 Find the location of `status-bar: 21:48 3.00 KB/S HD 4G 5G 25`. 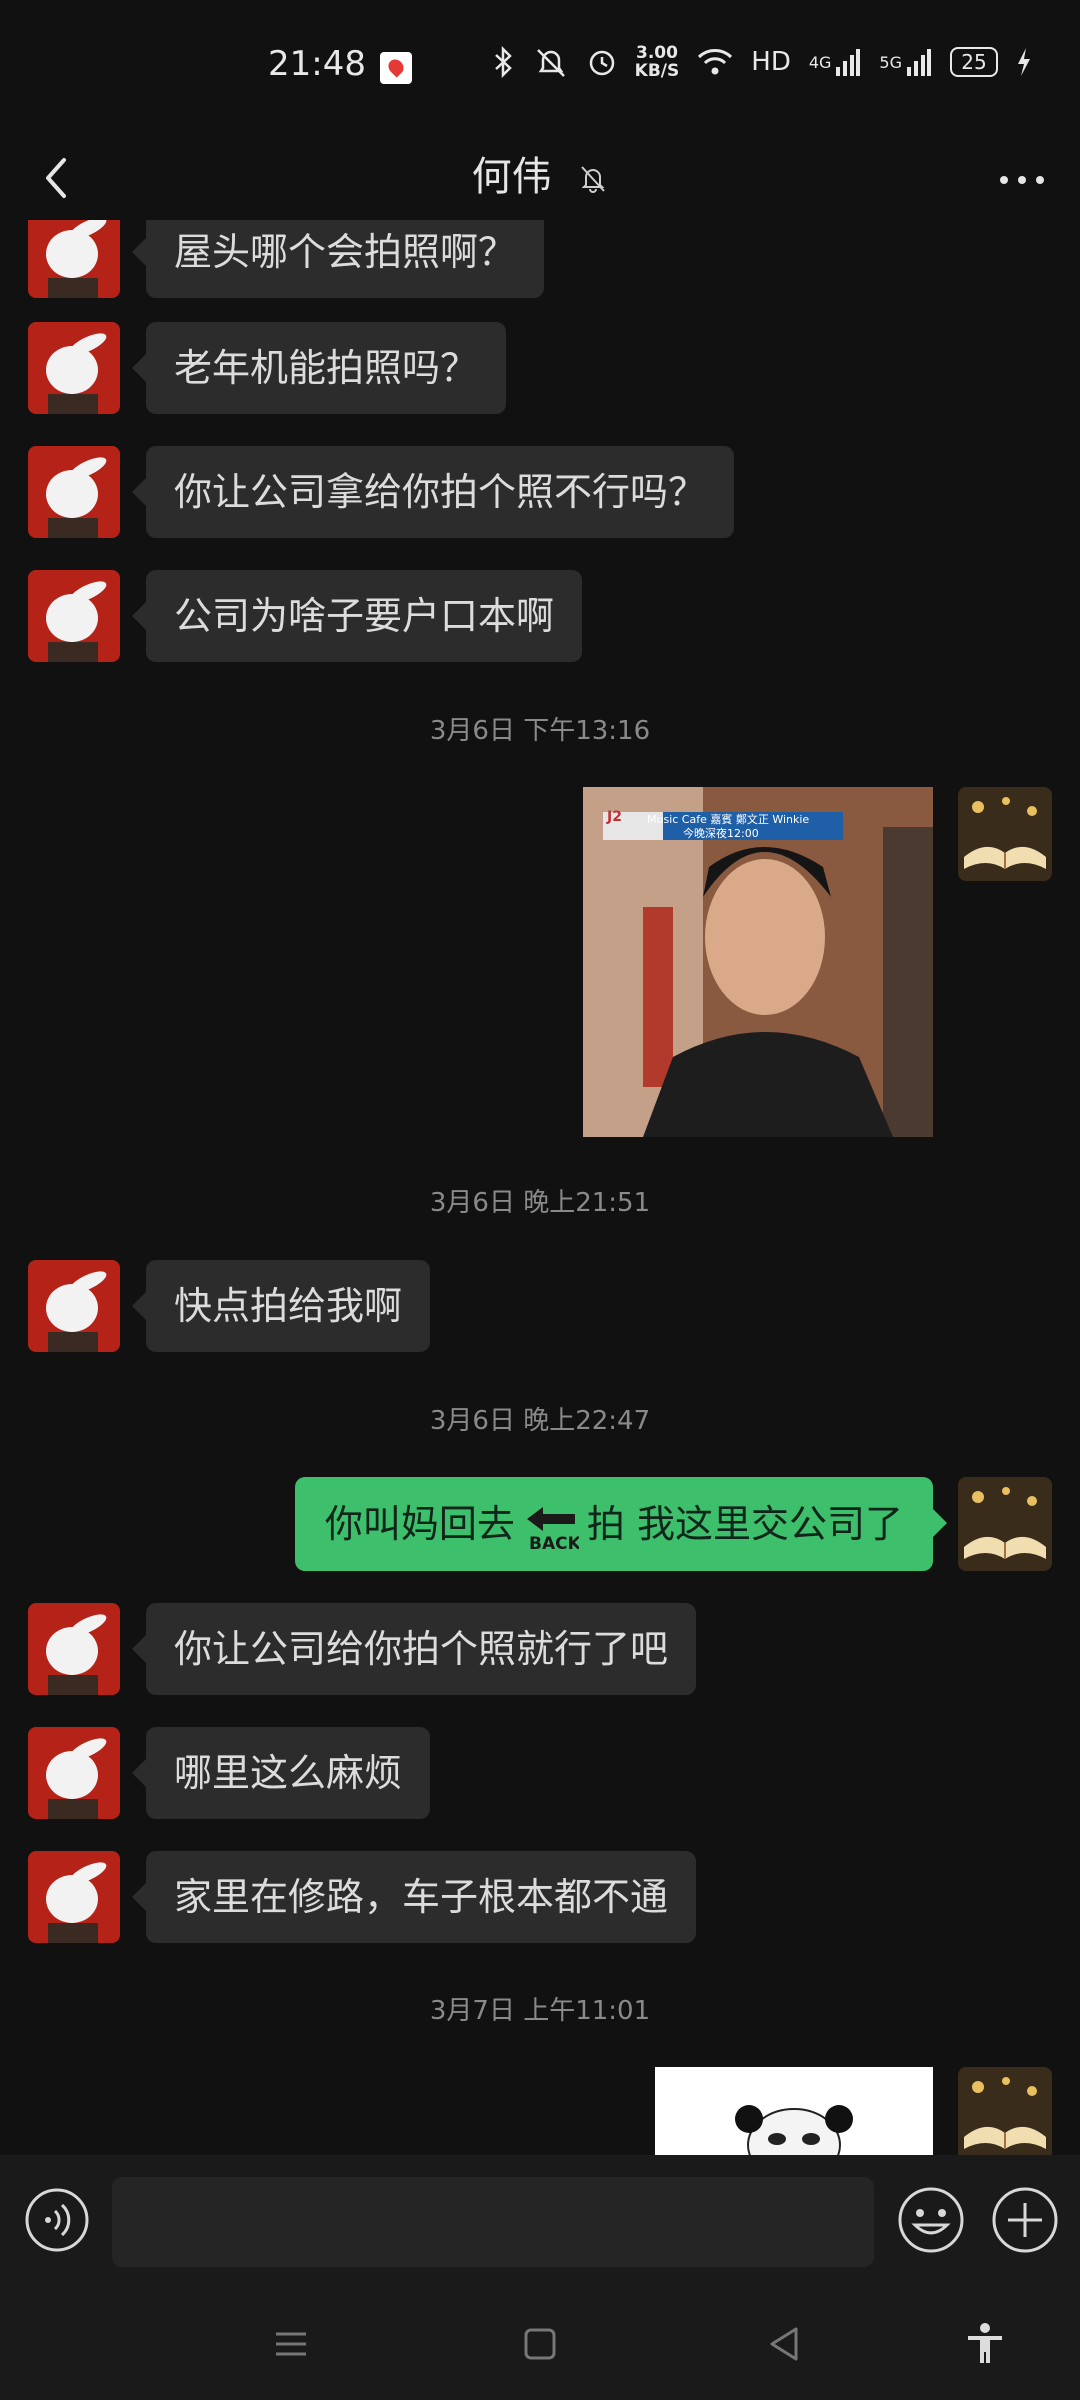

status-bar: 21:48 3.00 KB/S HD 4G 5G 25 is located at coordinates (540, 65).